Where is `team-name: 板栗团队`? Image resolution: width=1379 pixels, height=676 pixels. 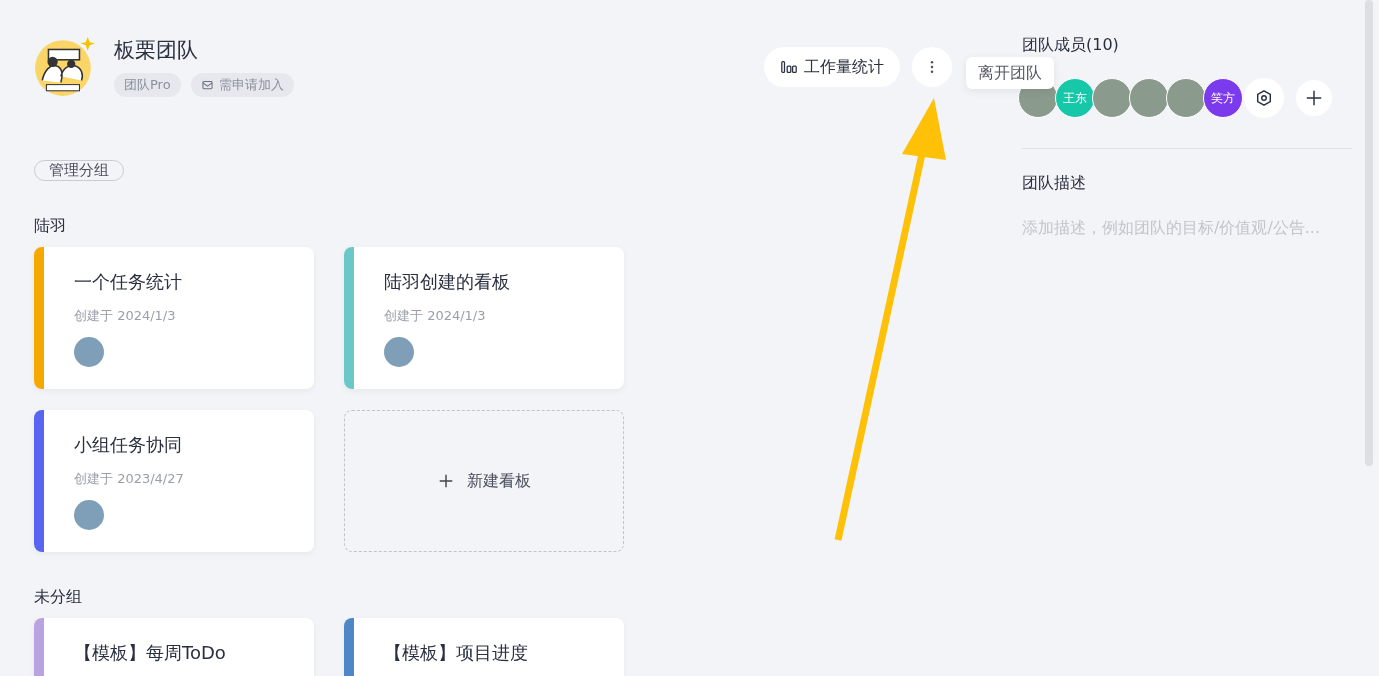 team-name: 板栗团队 is located at coordinates (156, 50).